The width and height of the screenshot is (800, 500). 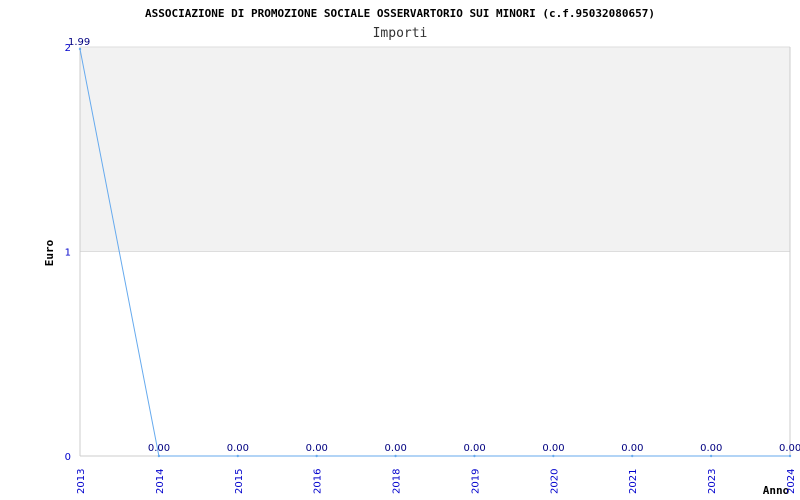 I want to click on x-tick-label: 2021, so click(x=633, y=481).